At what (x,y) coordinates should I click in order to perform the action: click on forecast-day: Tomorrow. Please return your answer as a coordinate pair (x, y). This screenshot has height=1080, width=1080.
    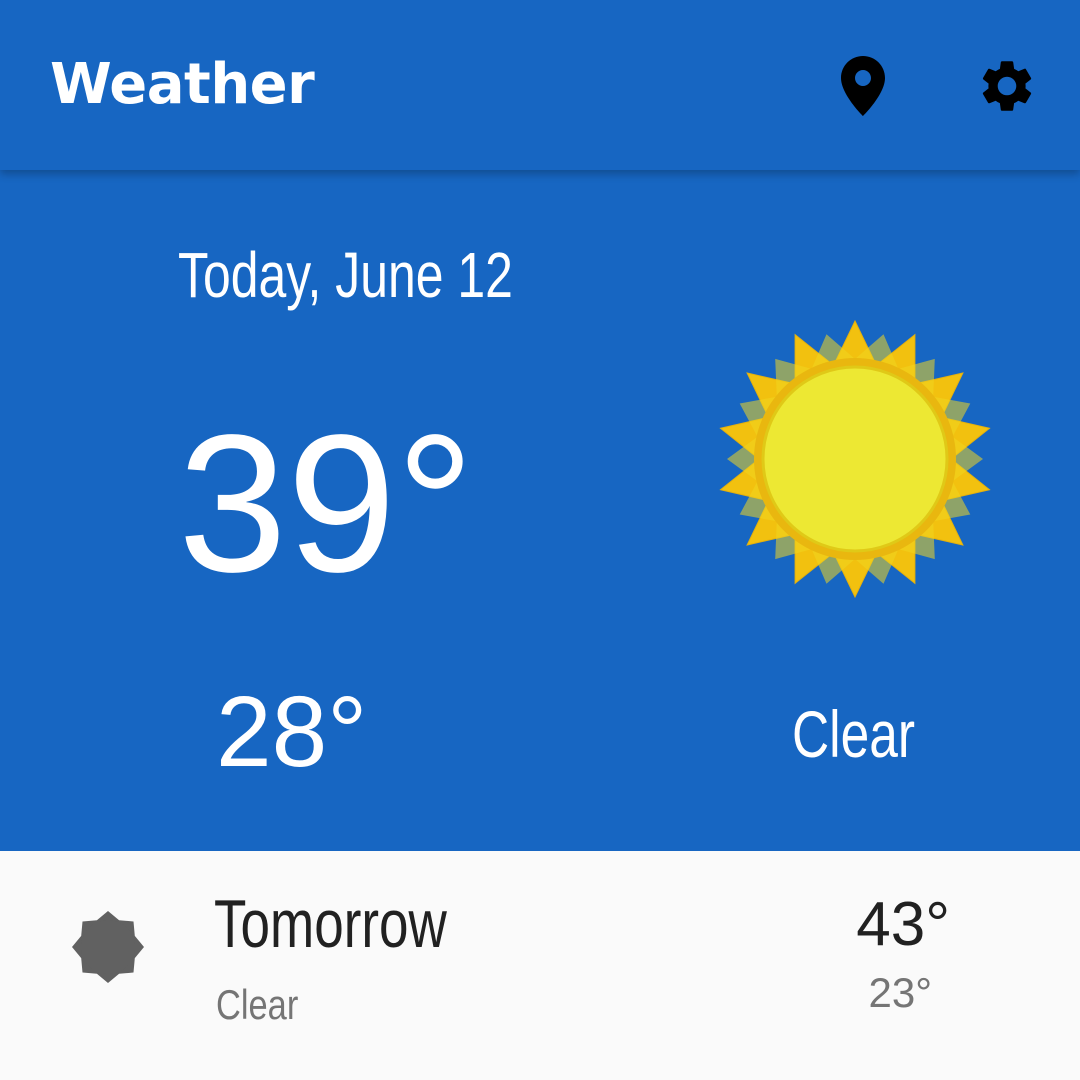
    Looking at the image, I should click on (330, 924).